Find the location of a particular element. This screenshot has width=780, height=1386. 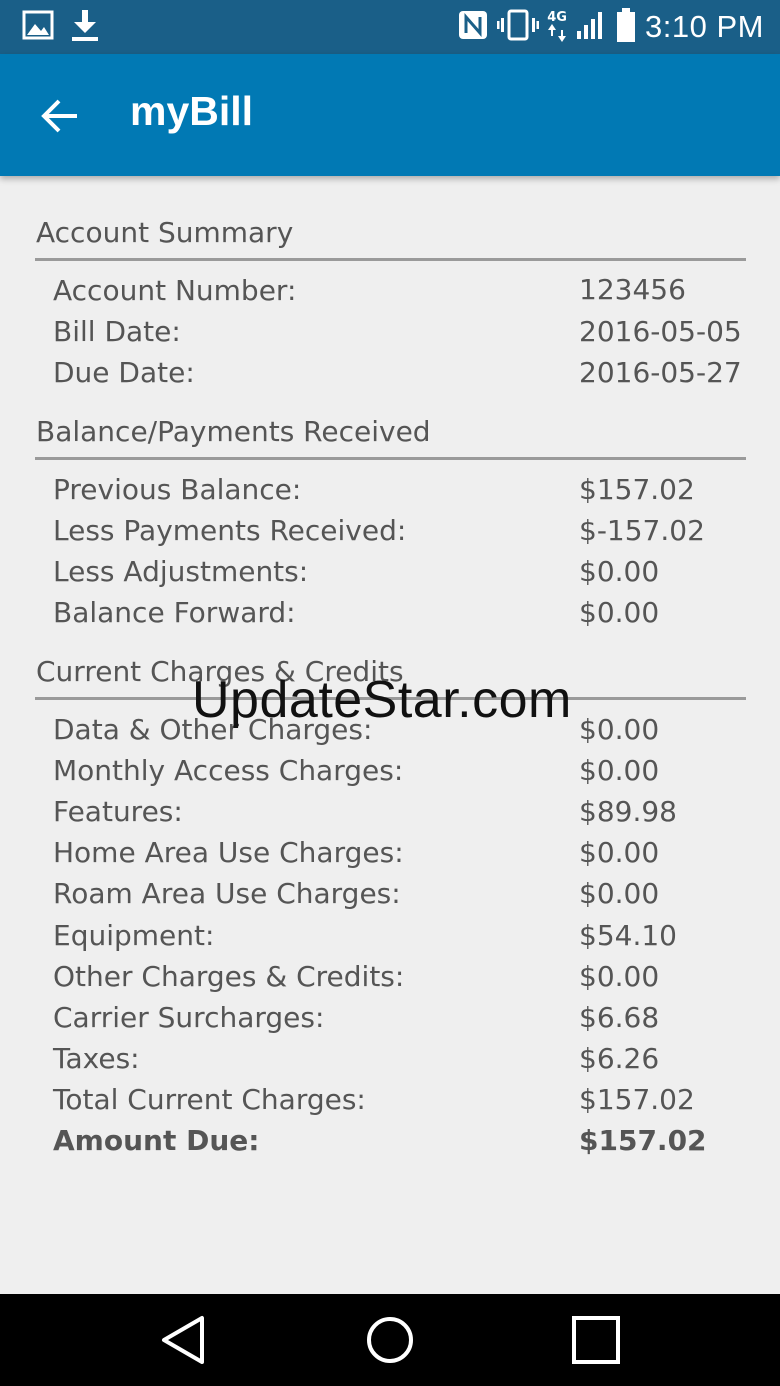

vibrate-icon is located at coordinates (518, 27).